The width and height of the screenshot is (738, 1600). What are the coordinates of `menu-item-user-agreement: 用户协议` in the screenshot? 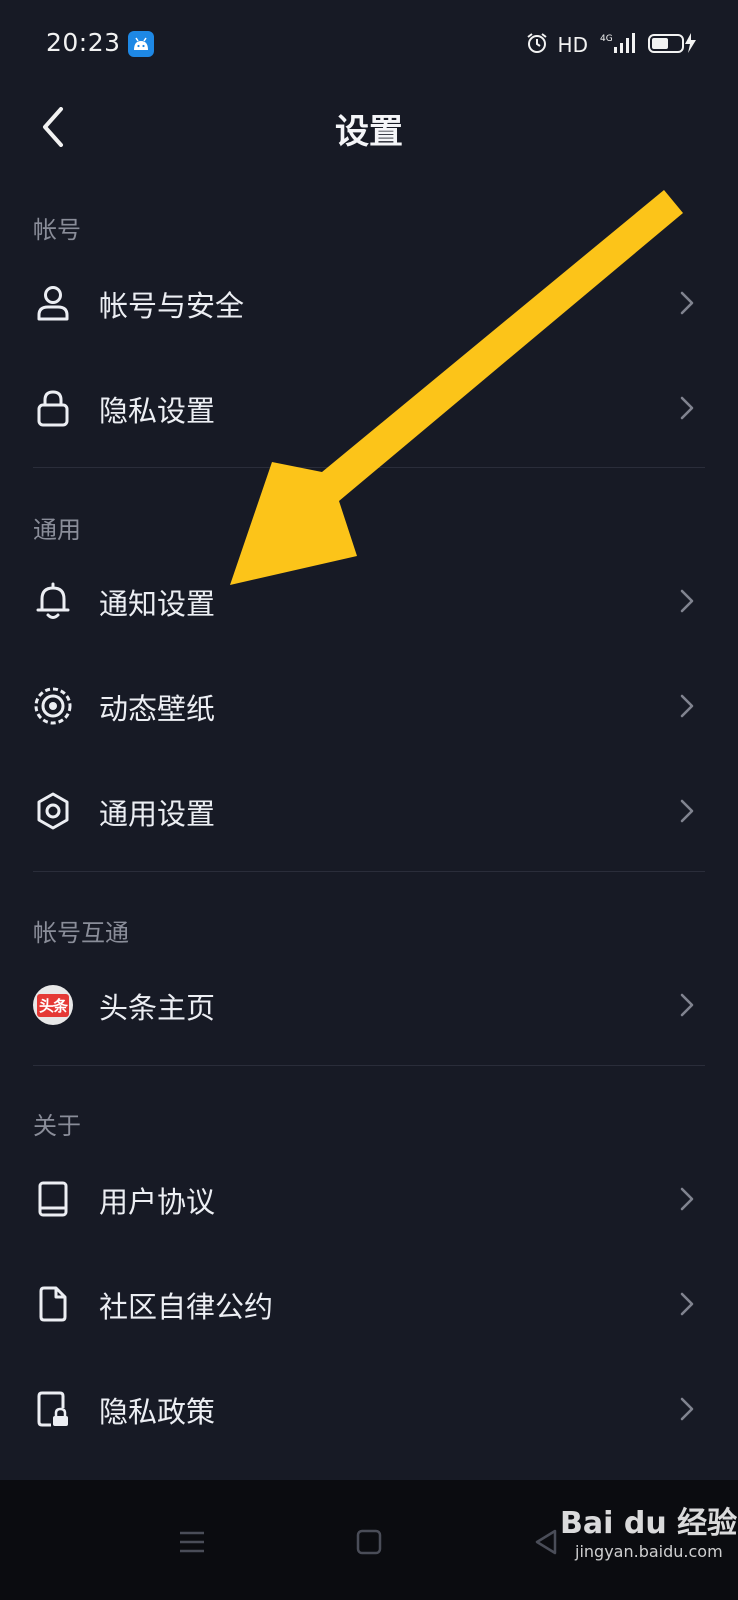 It's located at (369, 1199).